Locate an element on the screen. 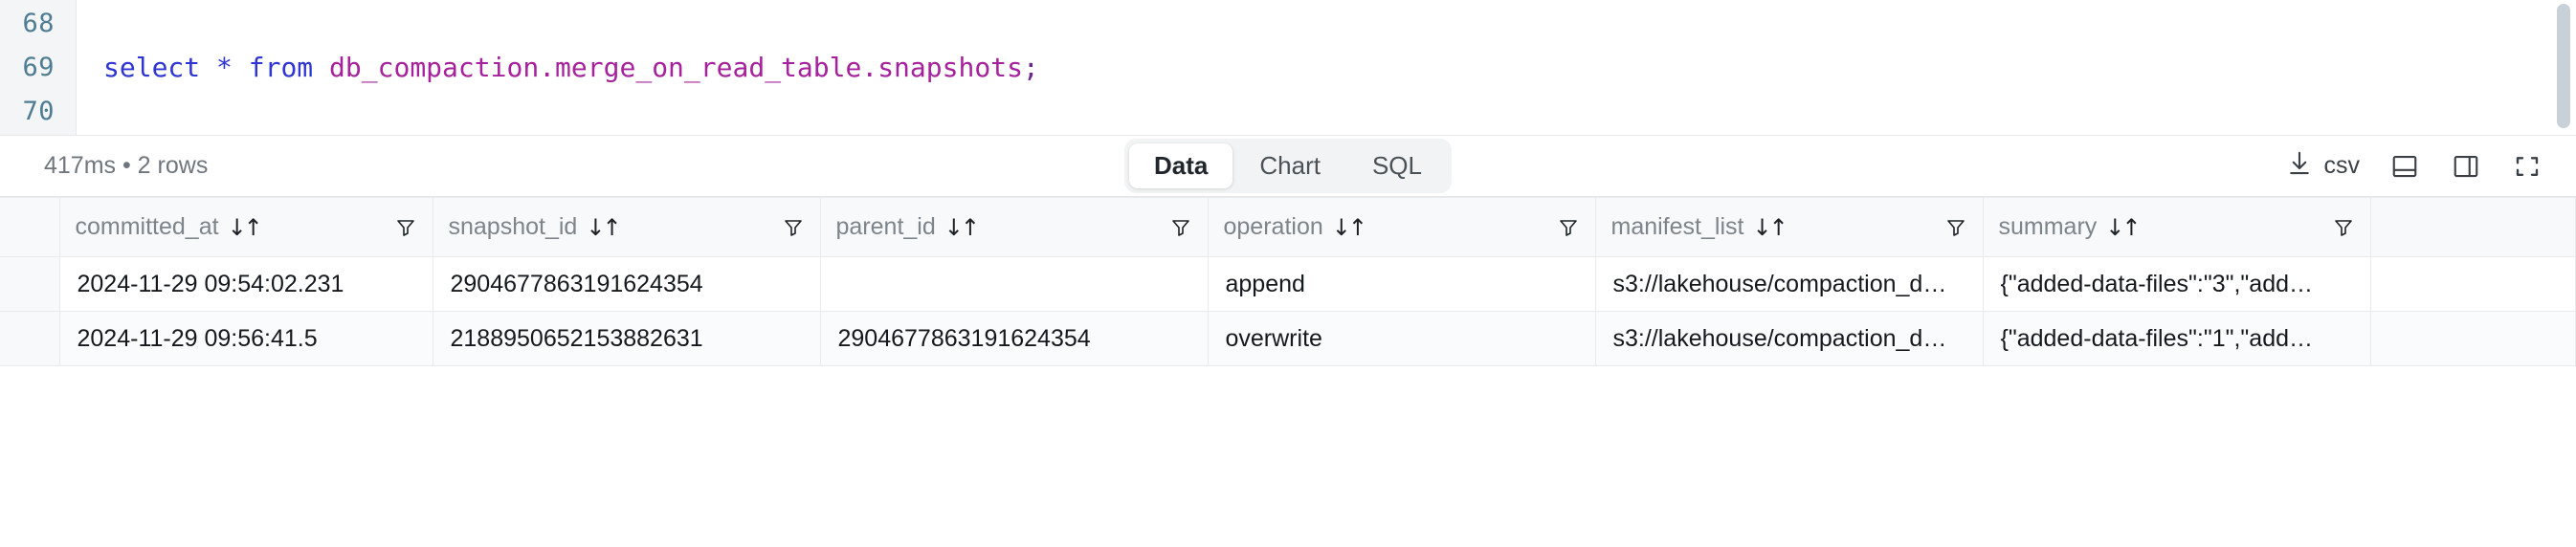  cell-operation: append is located at coordinates (1402, 284).